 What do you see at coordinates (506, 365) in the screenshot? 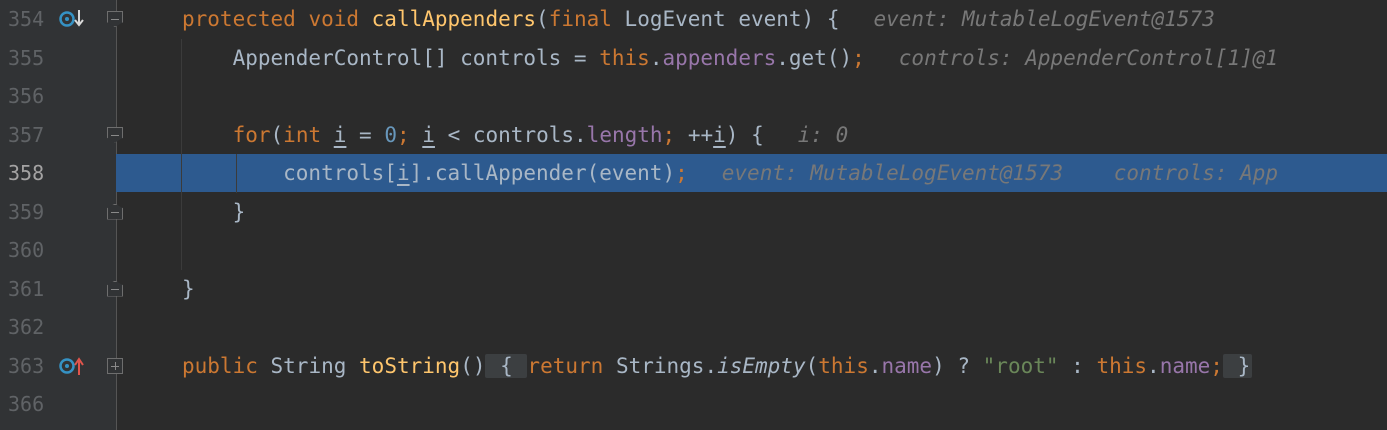
I see `code-token: {` at bounding box center [506, 365].